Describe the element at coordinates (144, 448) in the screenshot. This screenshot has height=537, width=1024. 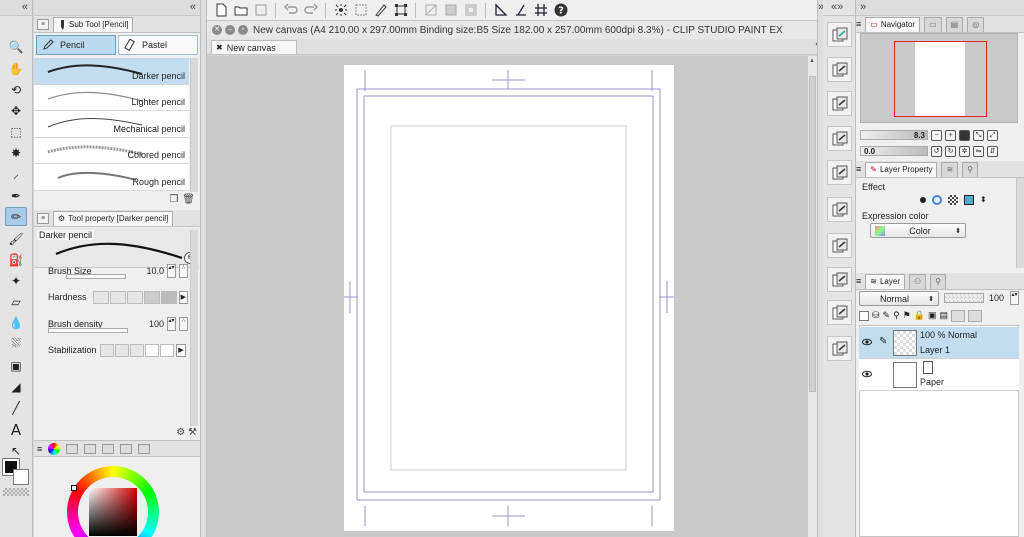
I see `color-history-tab-icon` at that location.